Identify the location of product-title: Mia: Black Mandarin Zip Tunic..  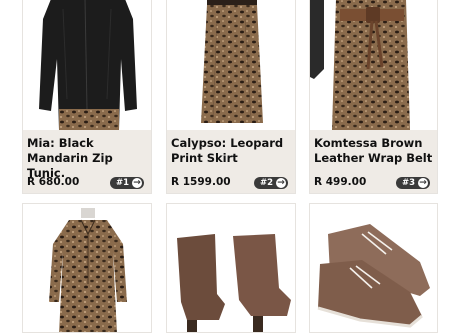
(87, 158).